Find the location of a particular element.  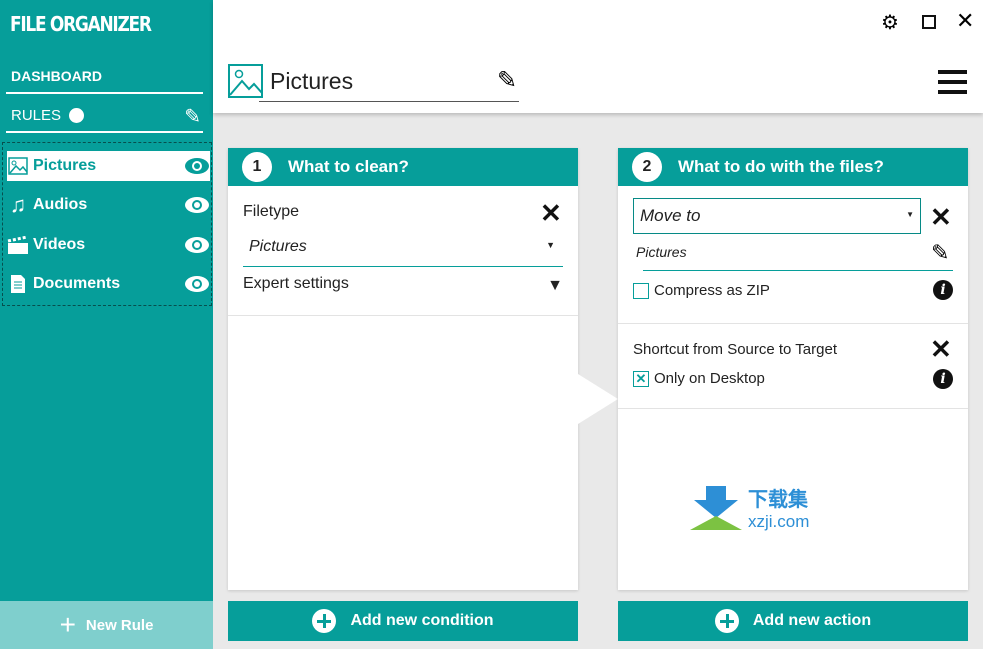

nav-rules: RULES ✎ is located at coordinates (104, 116).